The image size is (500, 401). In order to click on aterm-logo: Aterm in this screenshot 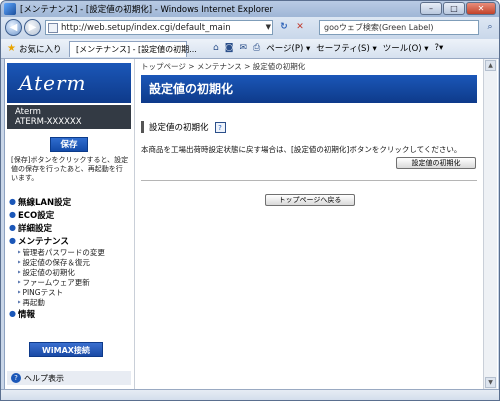, I will do `click(69, 83)`.